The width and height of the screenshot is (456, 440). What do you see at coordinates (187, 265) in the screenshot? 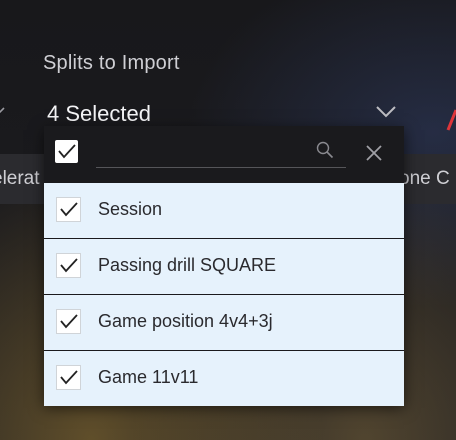
I see `item-label: Passing drill SQUARE` at bounding box center [187, 265].